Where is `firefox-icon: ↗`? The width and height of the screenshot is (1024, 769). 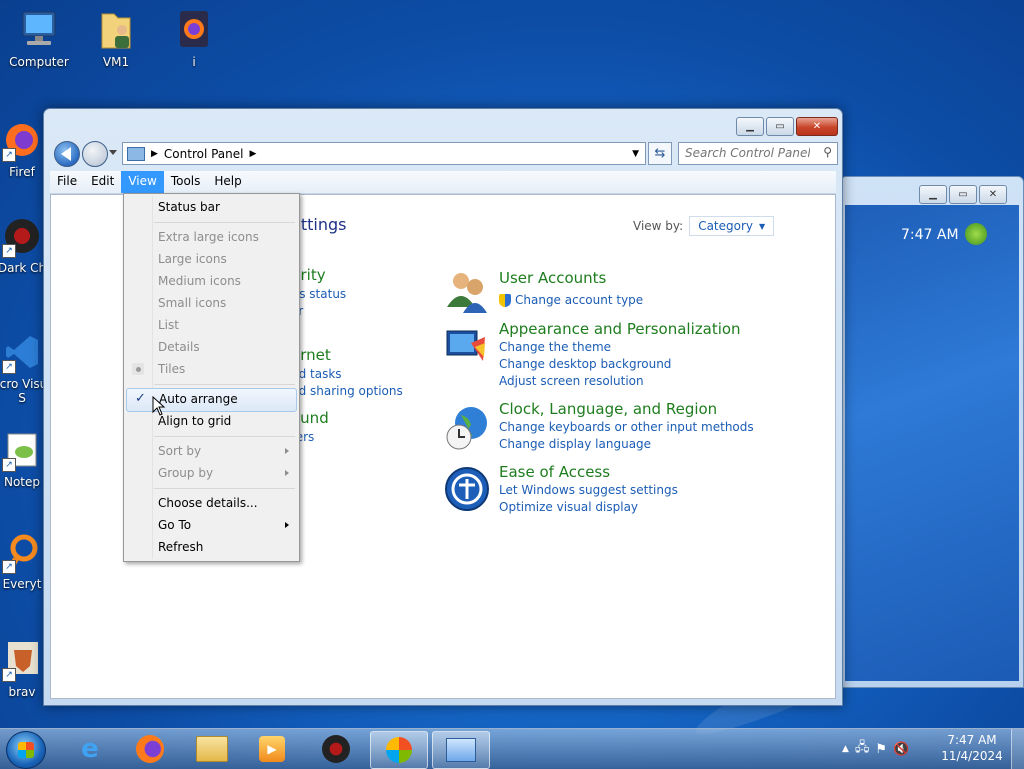 firefox-icon: ↗ is located at coordinates (22, 140).